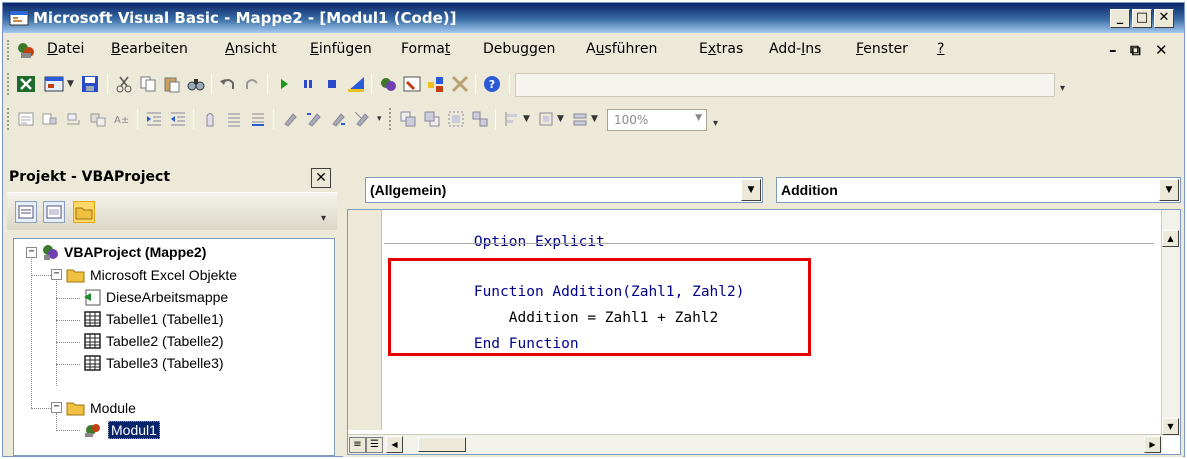 The height and width of the screenshot is (459, 1187). I want to click on uncomment-block-icon, so click(258, 119).